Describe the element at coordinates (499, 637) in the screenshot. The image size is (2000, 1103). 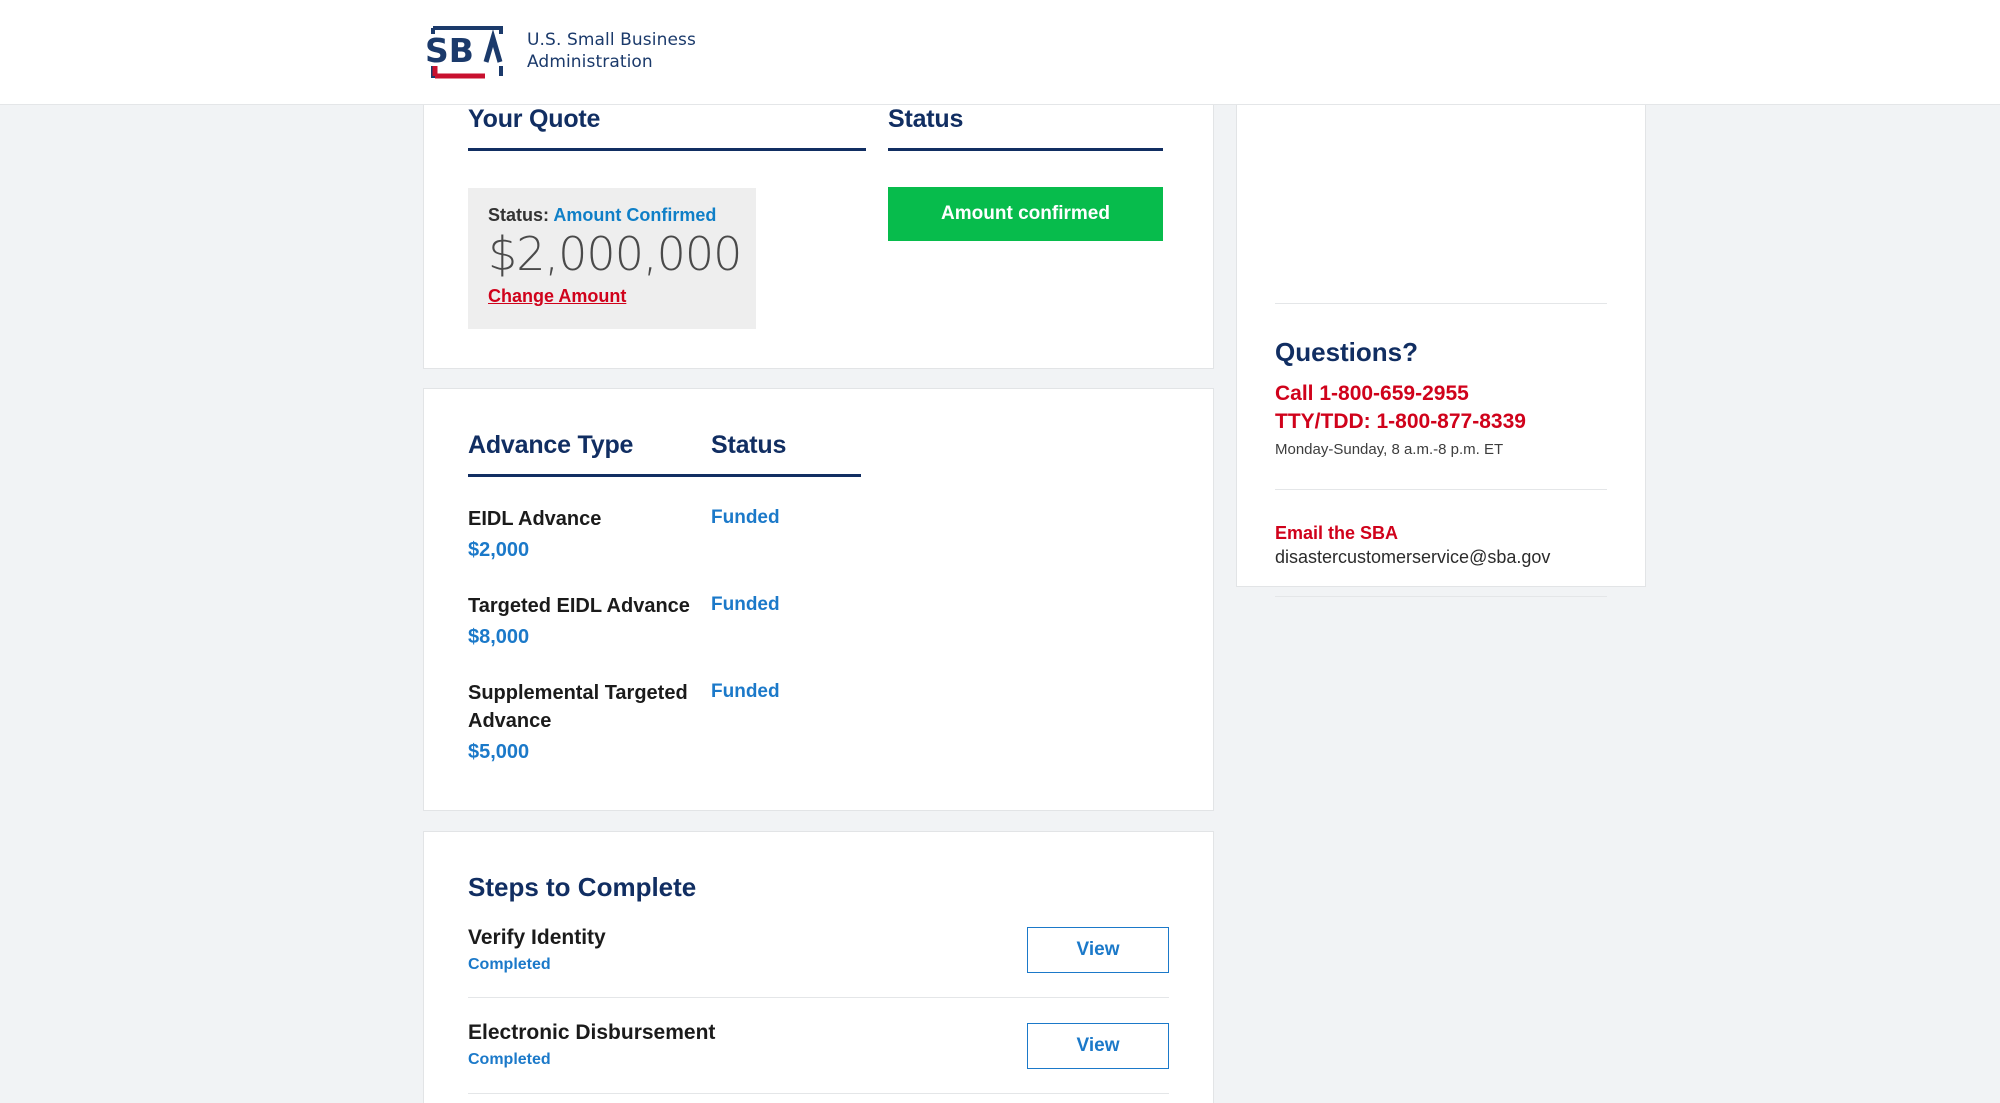
I see `advance-amount: $8,000` at that location.